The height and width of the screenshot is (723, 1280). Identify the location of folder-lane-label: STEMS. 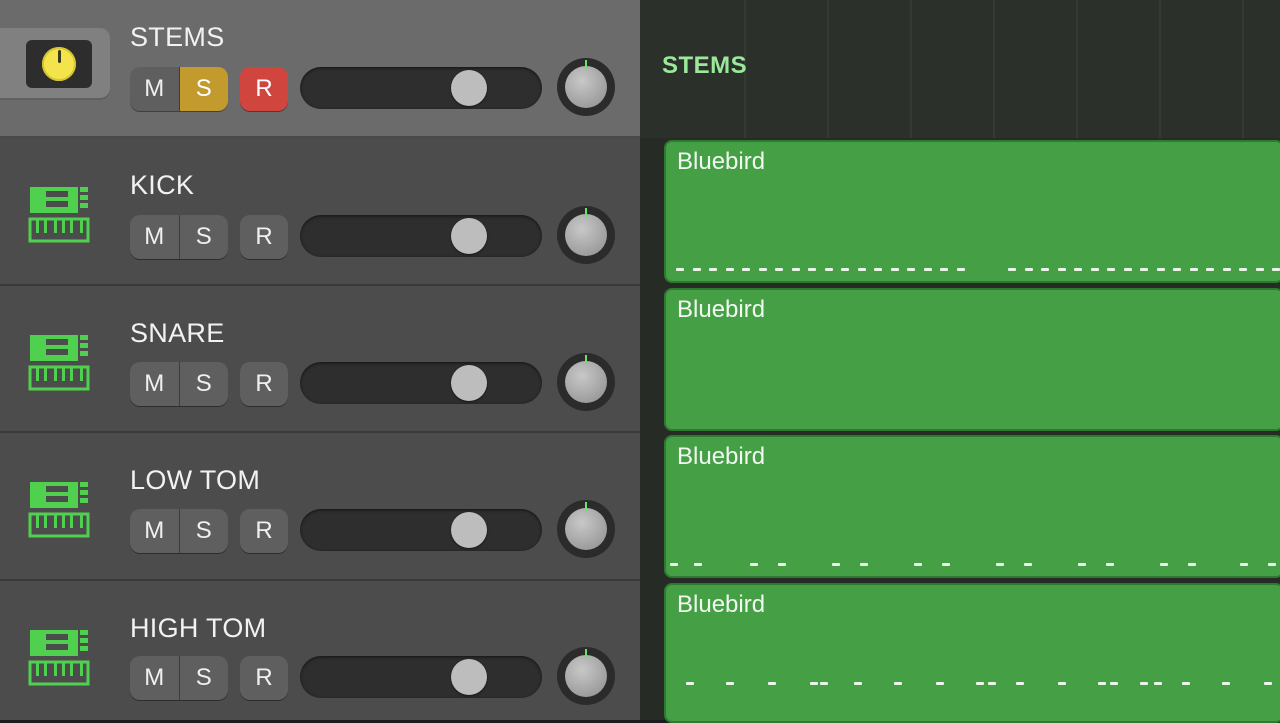
(705, 65).